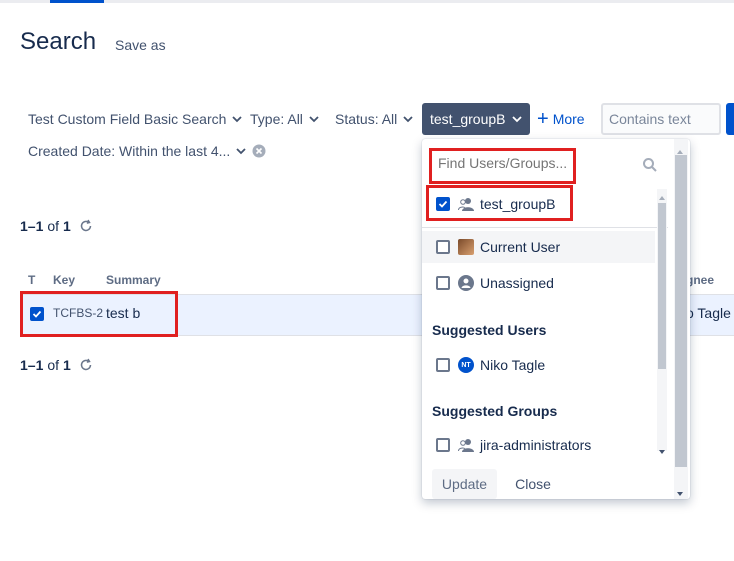 The image size is (734, 561). What do you see at coordinates (545, 227) in the screenshot?
I see `dropdown-divider` at bounding box center [545, 227].